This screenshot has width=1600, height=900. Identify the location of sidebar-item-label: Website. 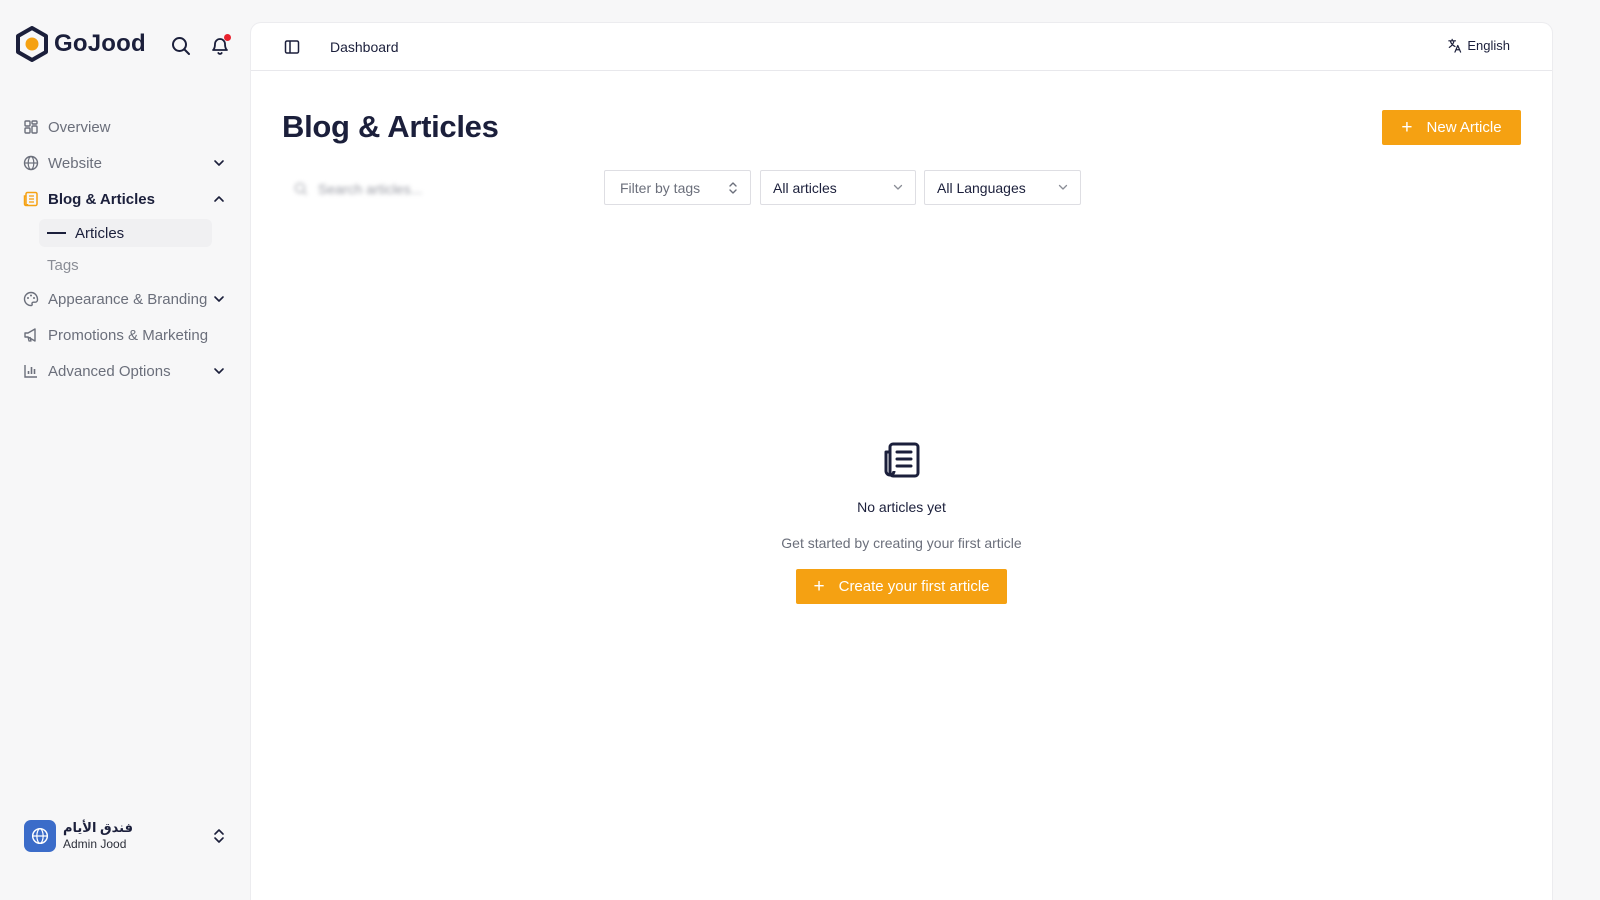
(75, 163).